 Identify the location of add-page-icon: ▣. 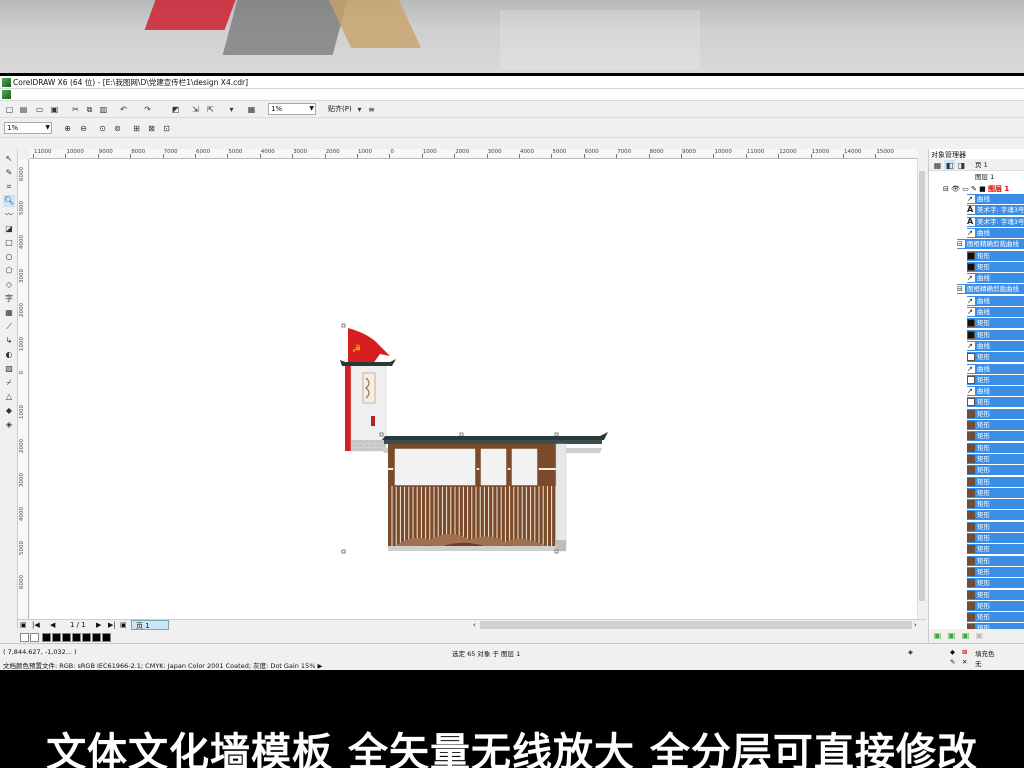
(23, 625).